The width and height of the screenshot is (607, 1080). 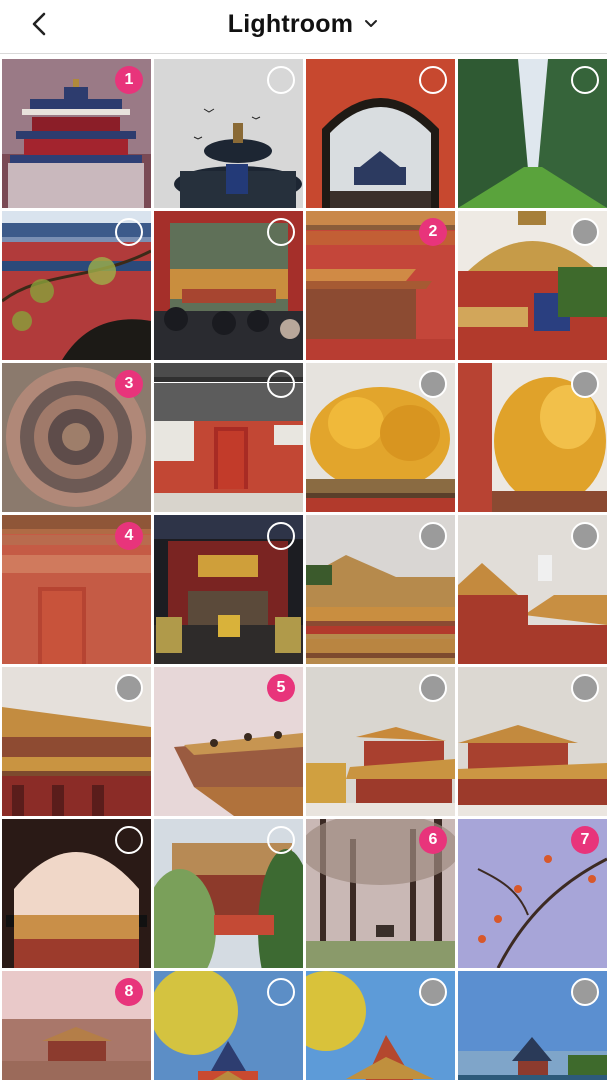 I want to click on photo-thumbnail: 3, so click(x=76, y=437).